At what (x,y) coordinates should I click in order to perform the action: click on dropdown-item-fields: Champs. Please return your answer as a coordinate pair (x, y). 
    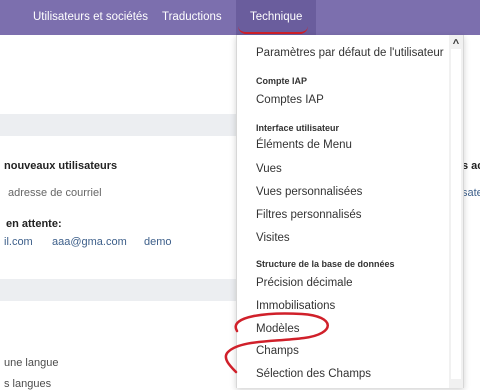
    Looking at the image, I should click on (277, 351).